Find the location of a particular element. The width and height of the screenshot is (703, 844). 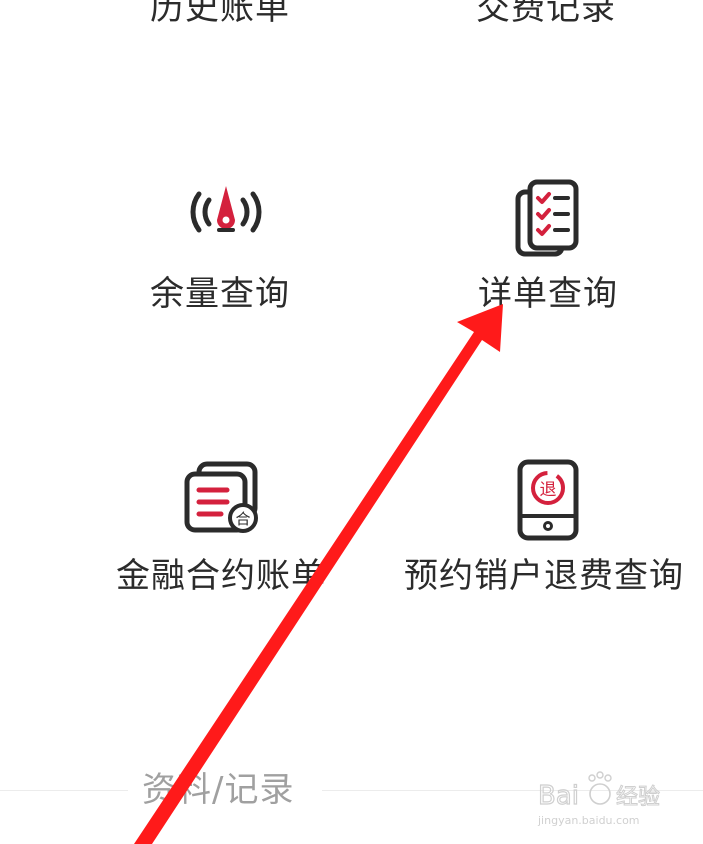

cancellation-refund-query-label: 预约销户退费查询 is located at coordinates (544, 576).